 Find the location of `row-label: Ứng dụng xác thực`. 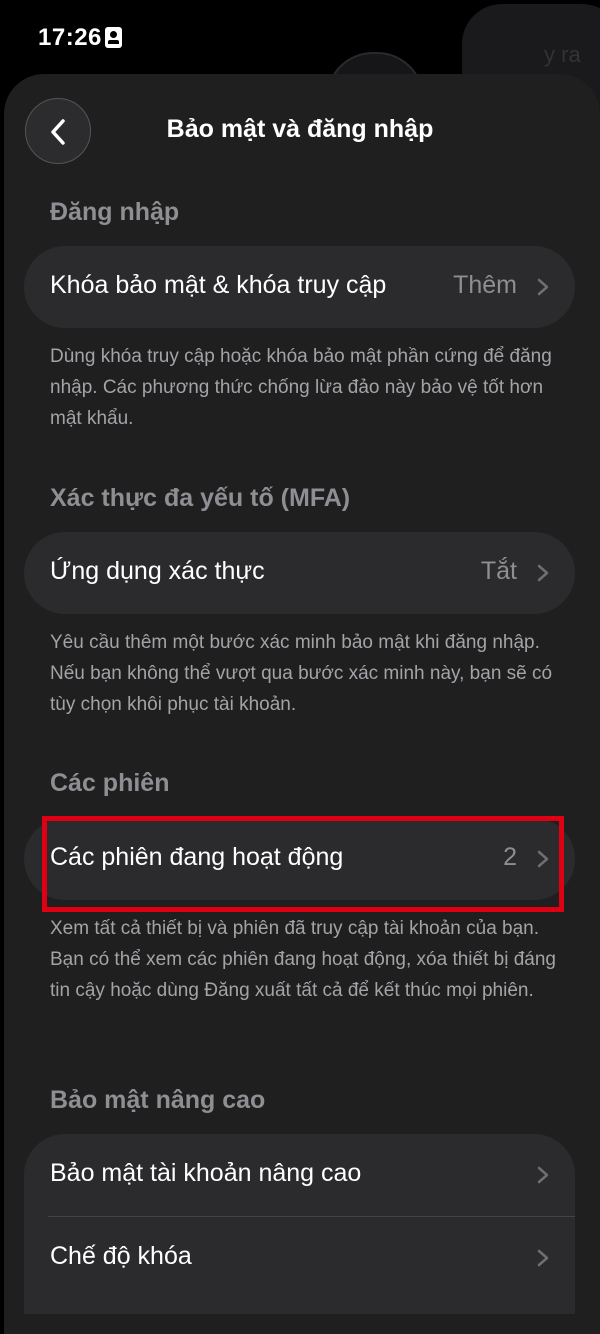

row-label: Ứng dụng xác thực is located at coordinates (157, 571).